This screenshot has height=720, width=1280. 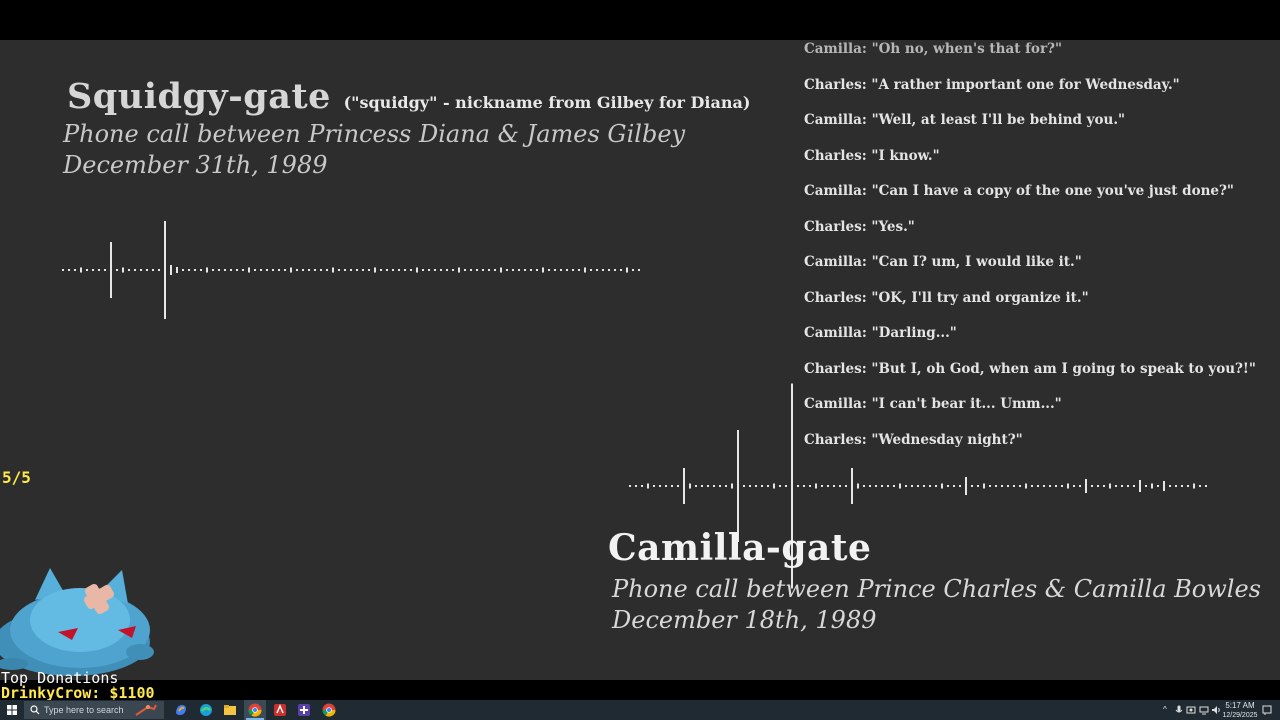 What do you see at coordinates (206, 710) in the screenshot?
I see `edge-icon` at bounding box center [206, 710].